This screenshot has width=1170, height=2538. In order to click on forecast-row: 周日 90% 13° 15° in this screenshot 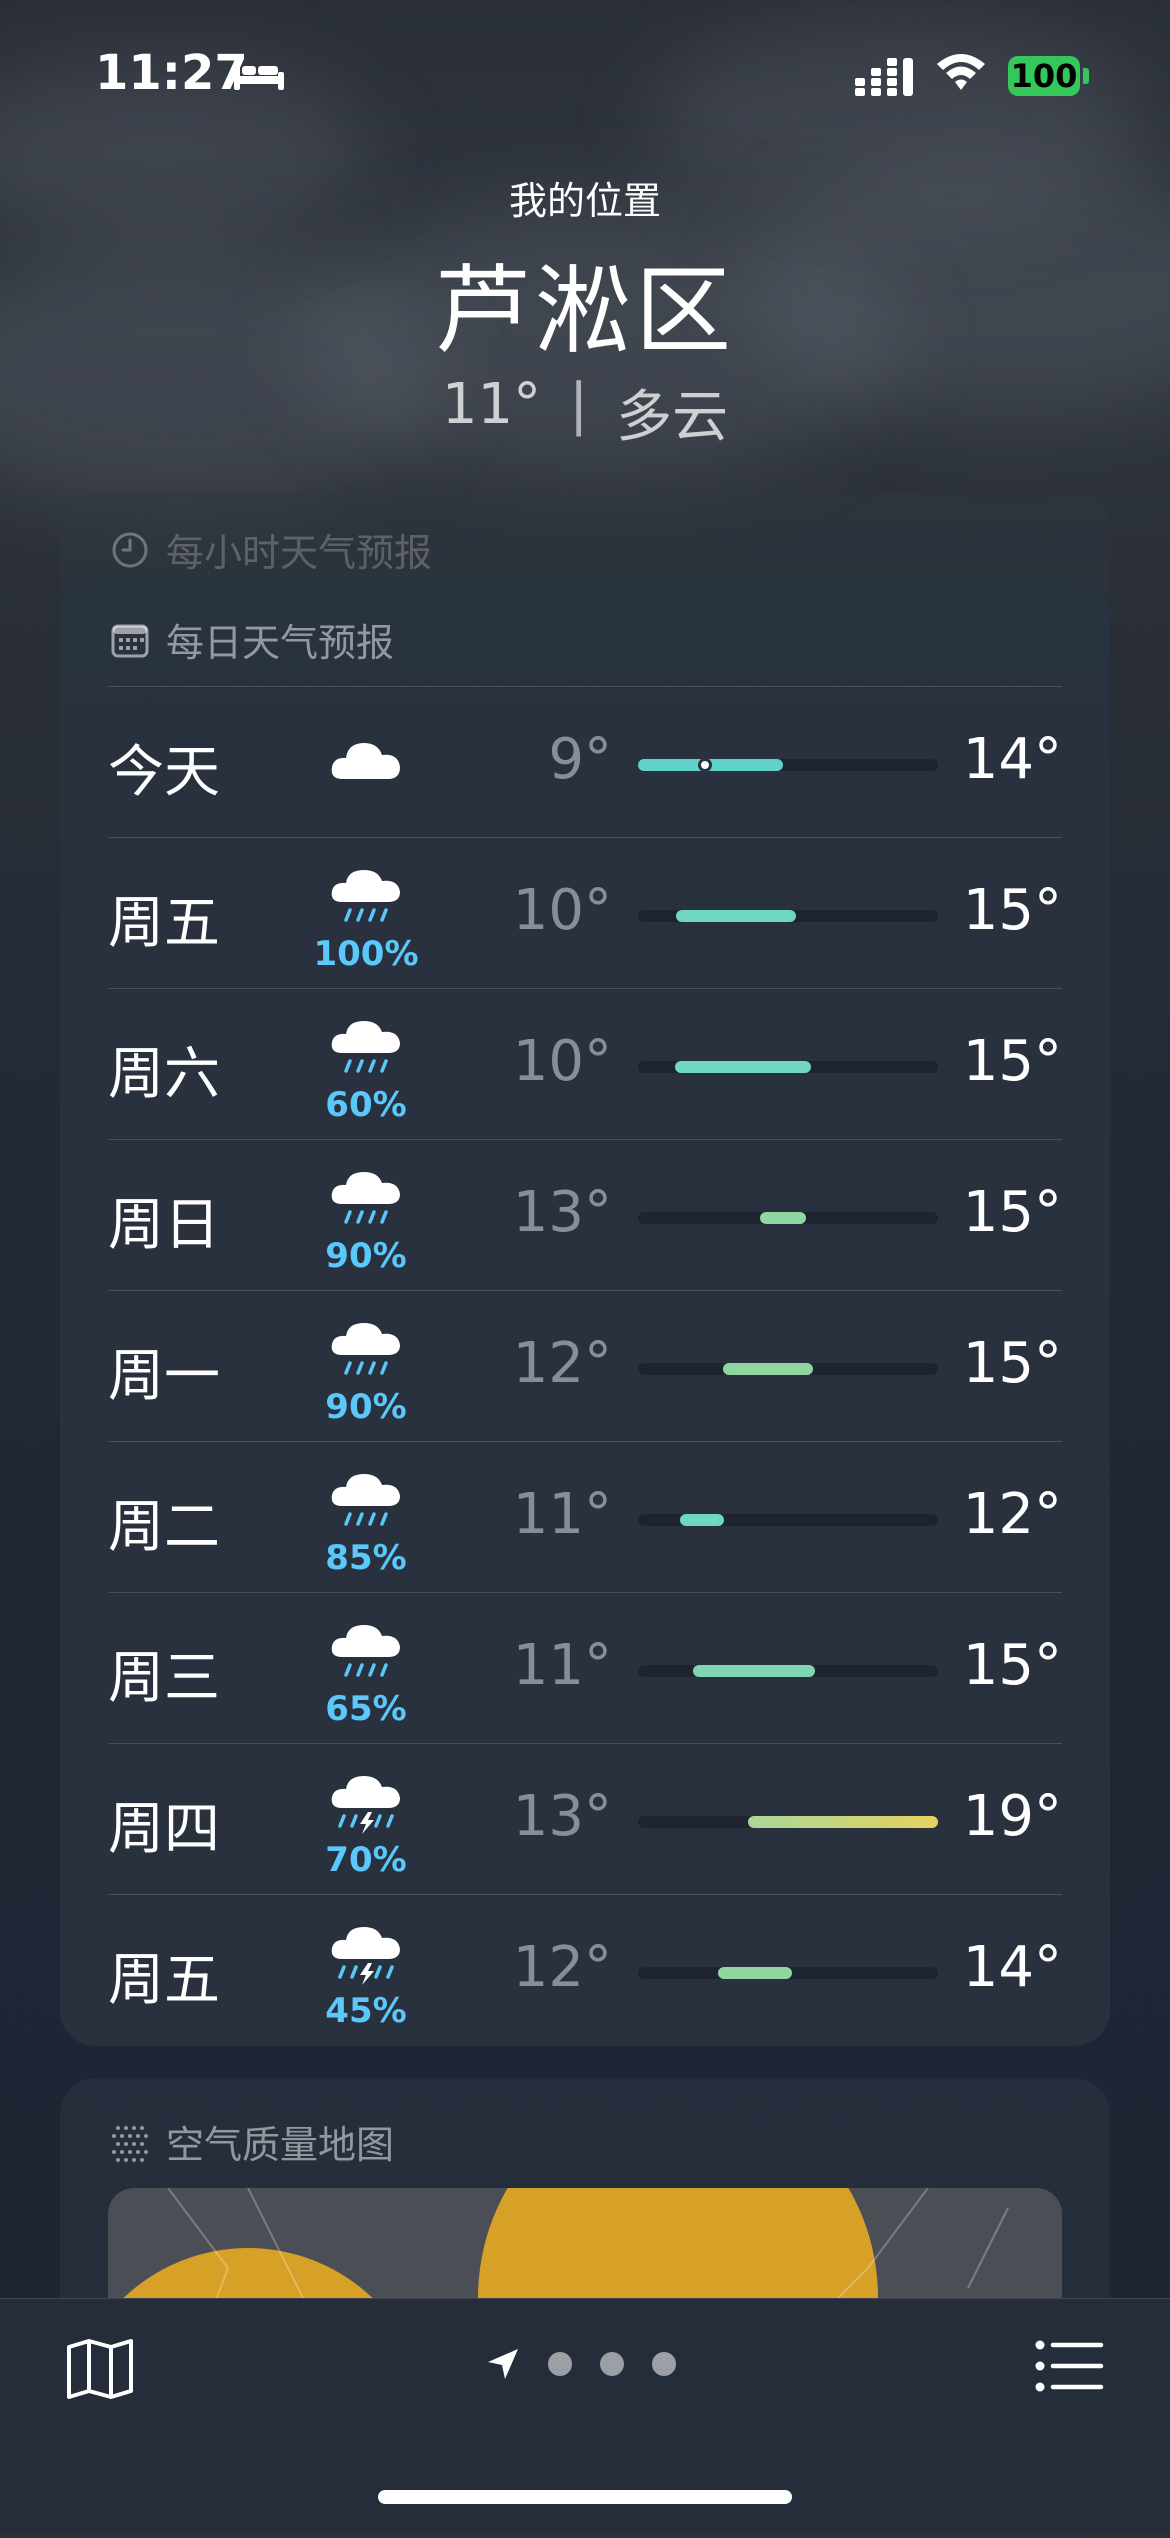, I will do `click(585, 1214)`.